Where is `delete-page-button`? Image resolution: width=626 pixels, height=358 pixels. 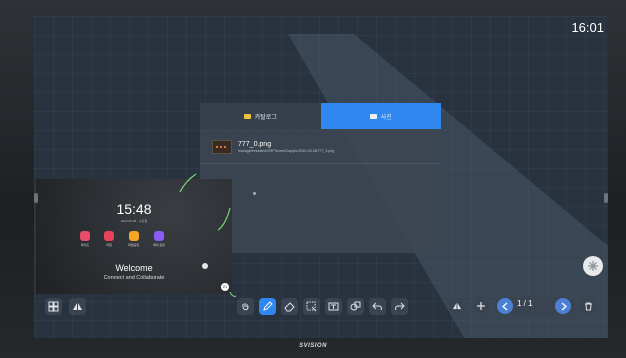
delete-page-button is located at coordinates (588, 306).